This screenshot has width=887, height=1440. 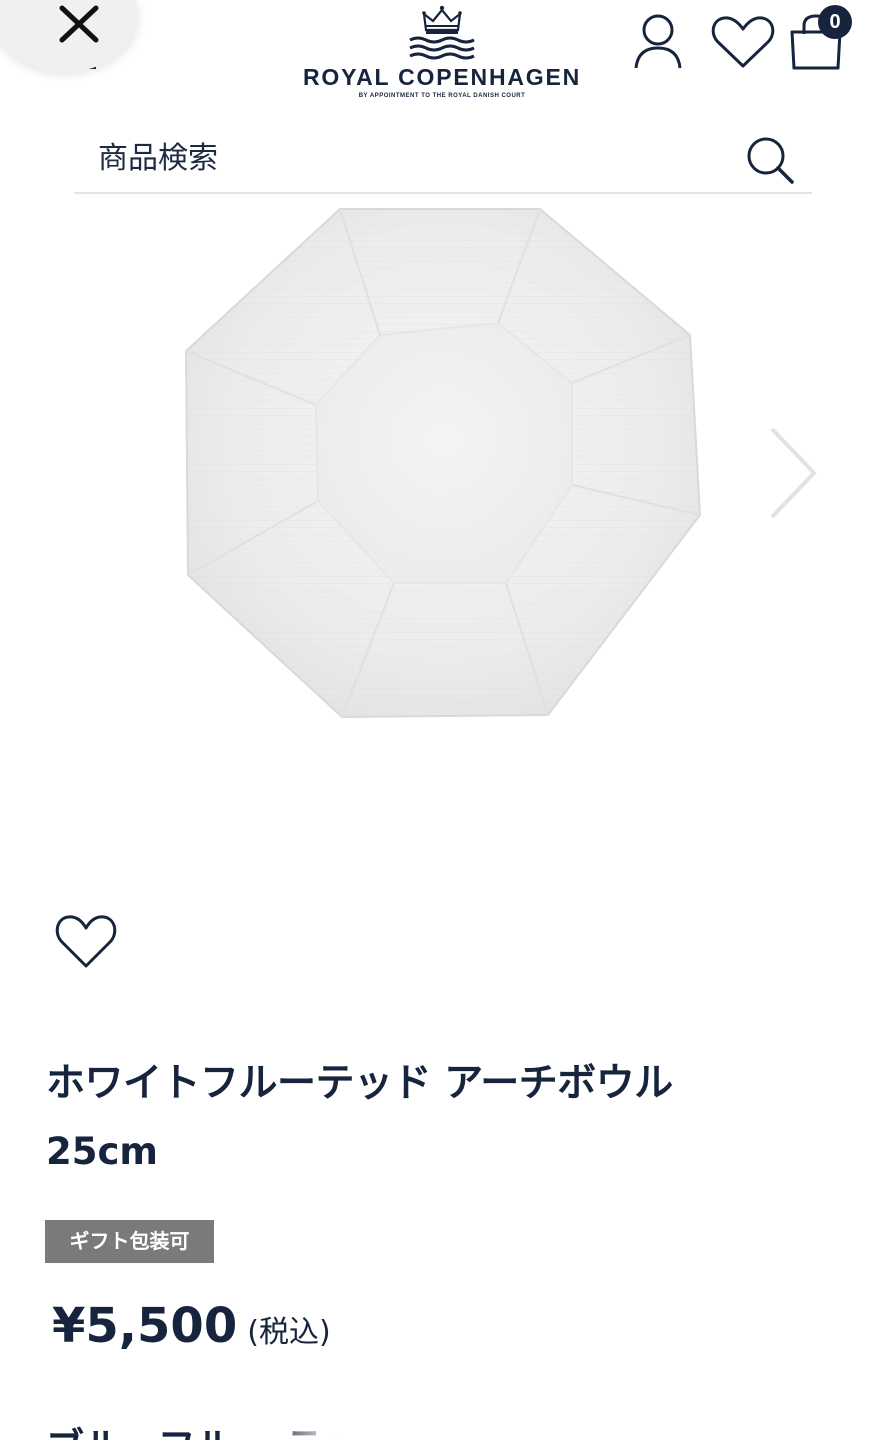 What do you see at coordinates (79, 24) in the screenshot?
I see `close-icon` at bounding box center [79, 24].